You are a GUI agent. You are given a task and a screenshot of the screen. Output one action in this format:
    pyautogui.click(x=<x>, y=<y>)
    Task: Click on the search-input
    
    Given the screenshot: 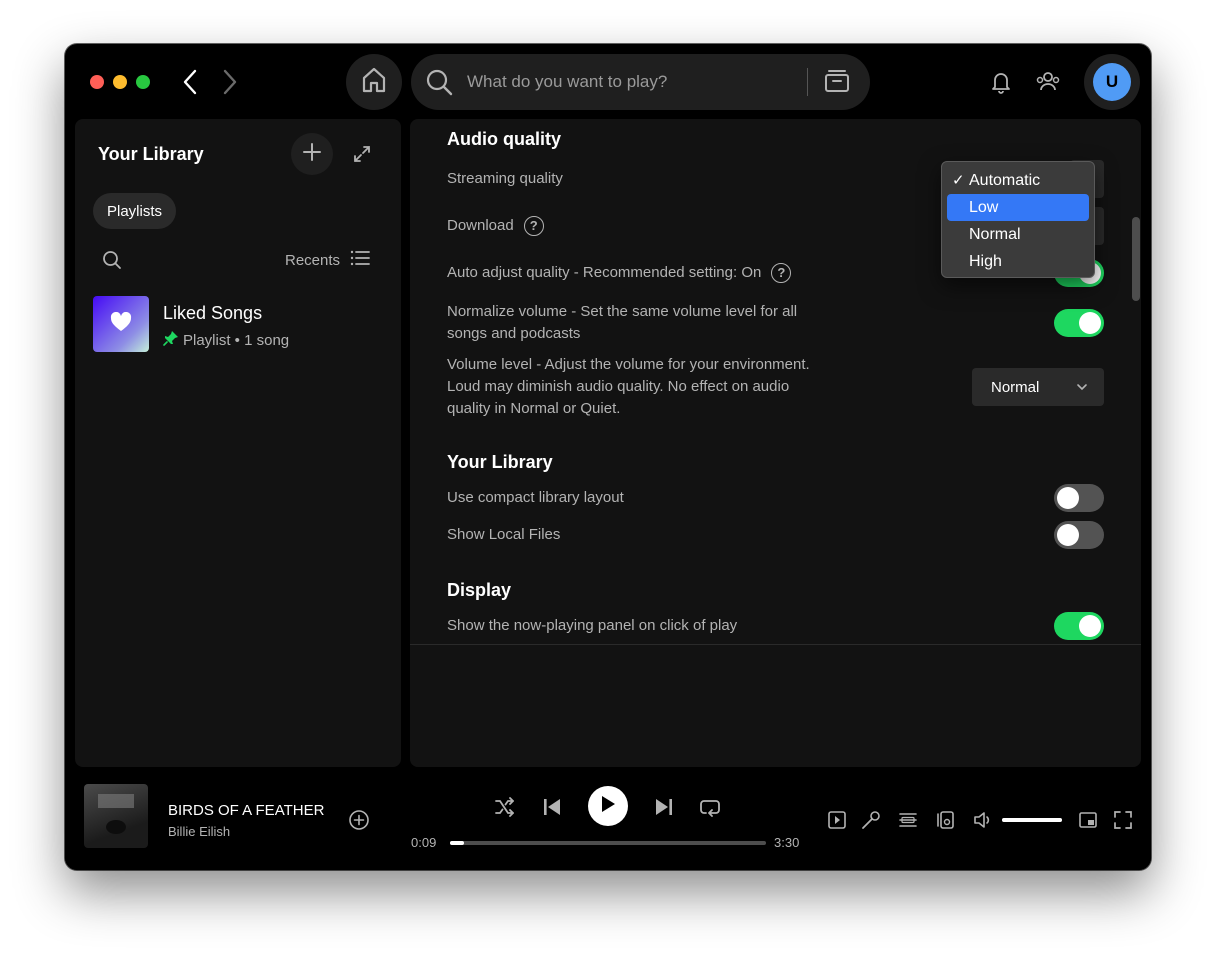 What is the action you would take?
    pyautogui.click(x=632, y=82)
    